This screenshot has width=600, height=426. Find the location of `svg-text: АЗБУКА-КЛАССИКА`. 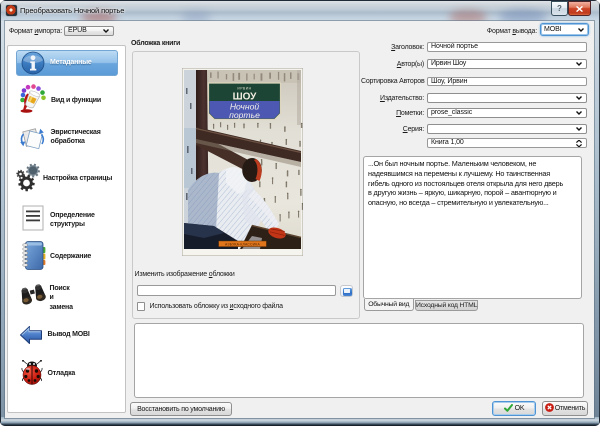

svg-text: АЗБУКА-КЛАССИКА is located at coordinates (242, 244).